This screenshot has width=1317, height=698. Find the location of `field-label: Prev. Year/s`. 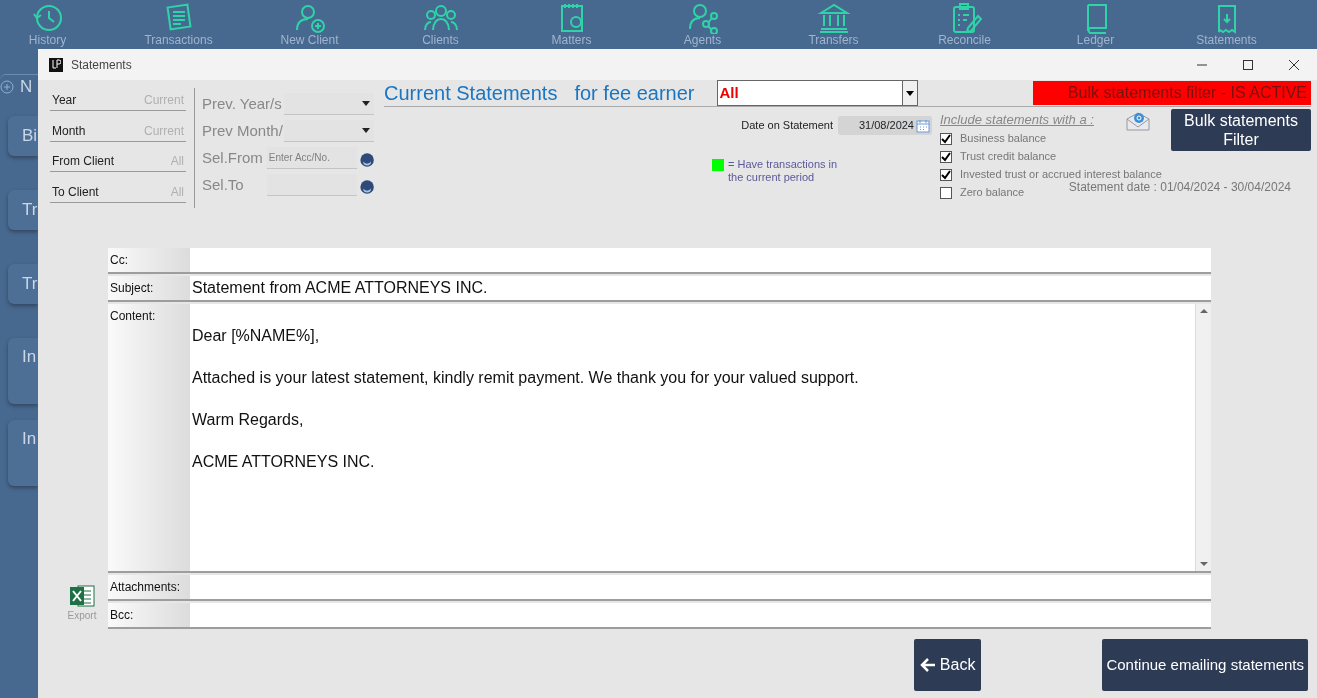

field-label: Prev. Year/s is located at coordinates (242, 103).